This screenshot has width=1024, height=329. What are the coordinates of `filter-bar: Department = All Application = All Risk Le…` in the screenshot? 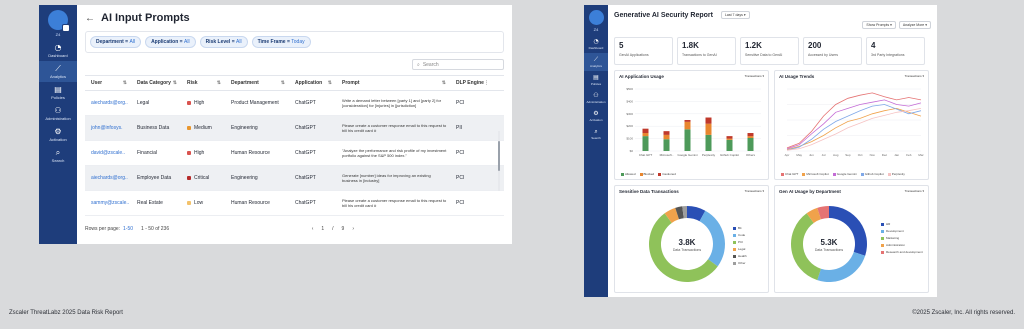 It's located at (294, 42).